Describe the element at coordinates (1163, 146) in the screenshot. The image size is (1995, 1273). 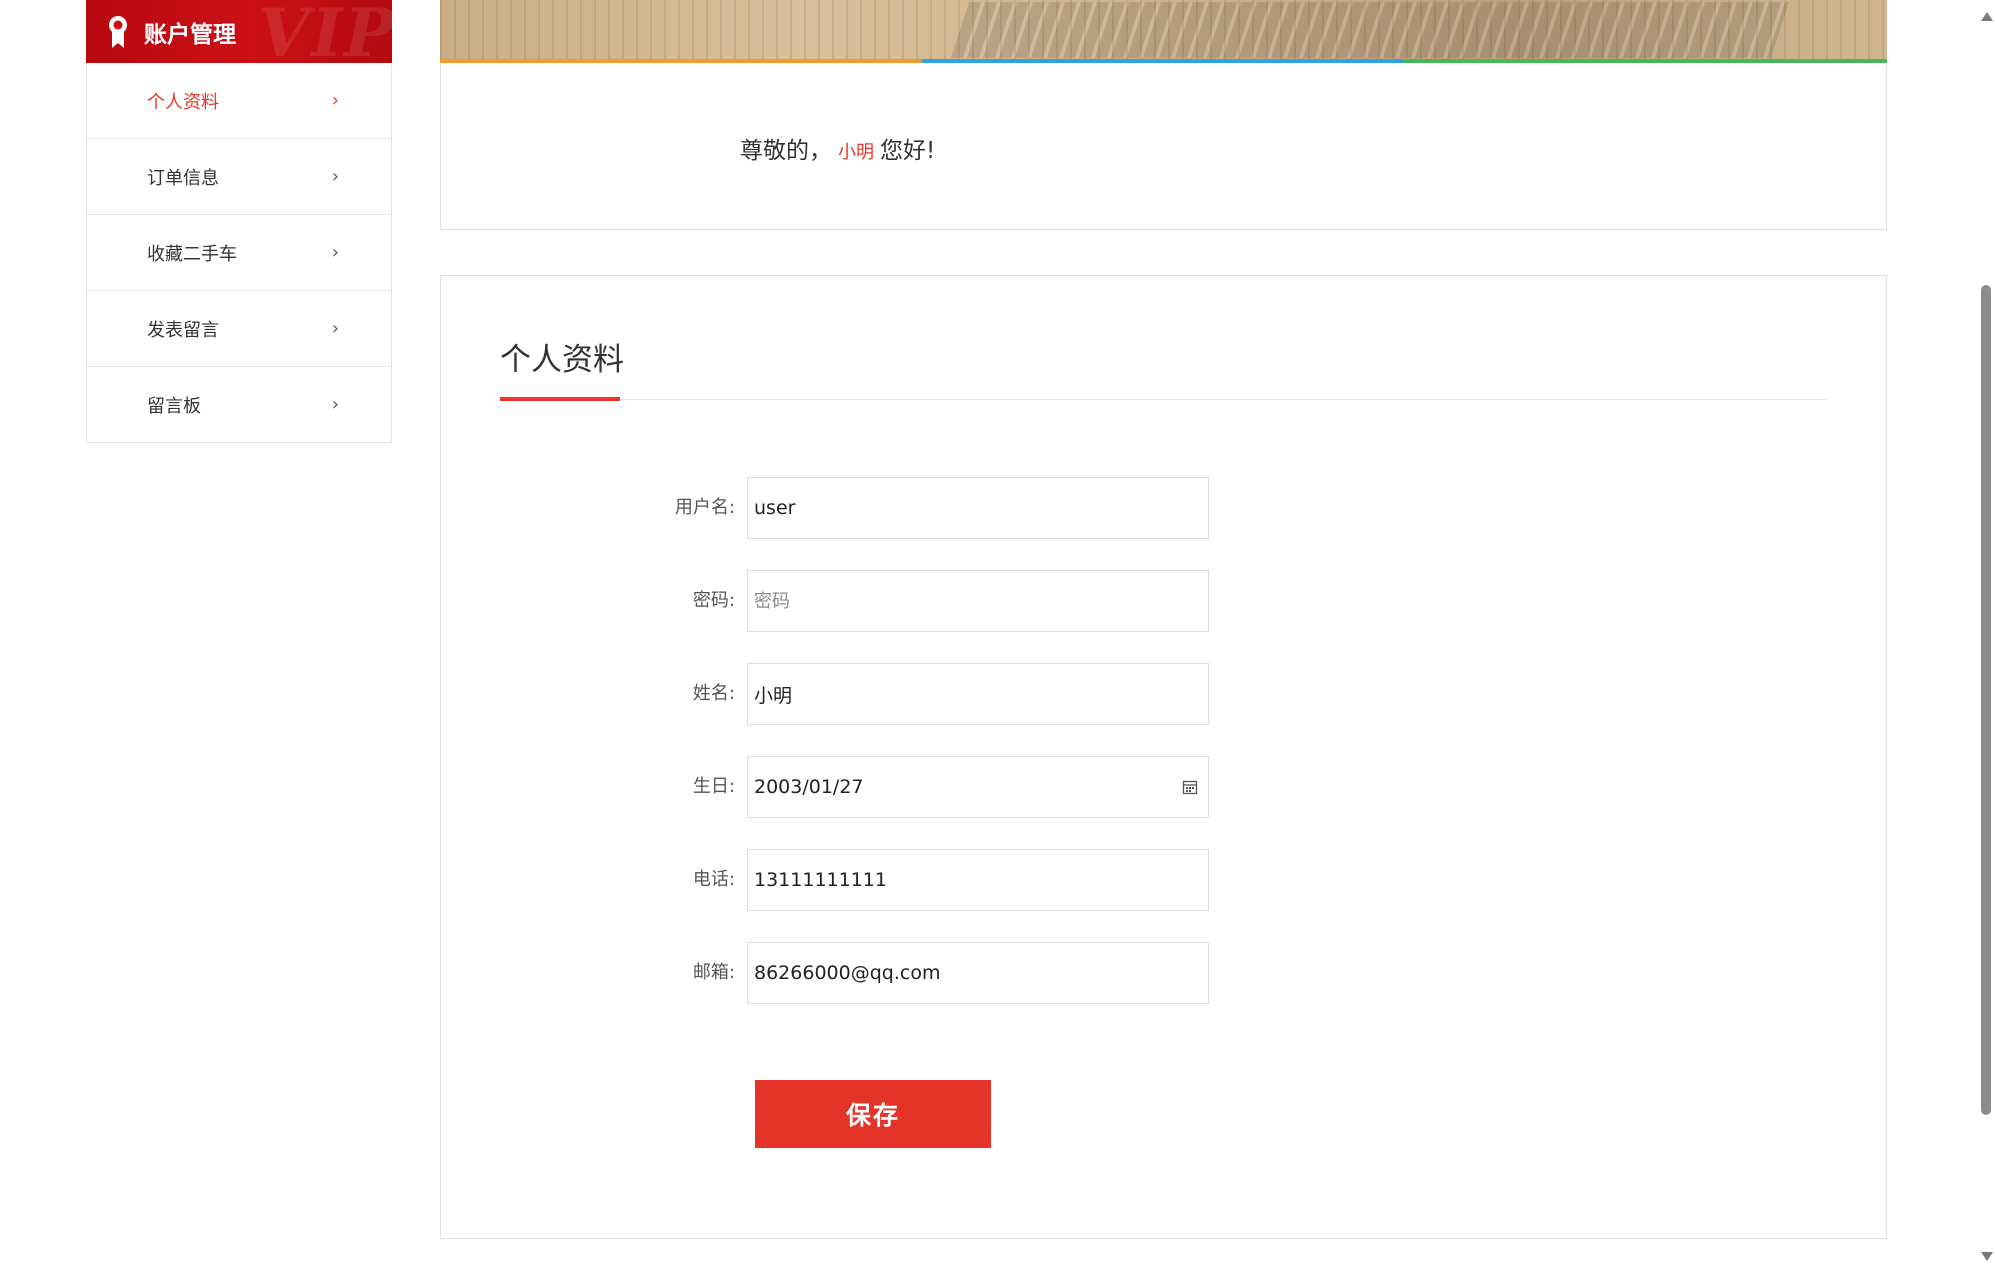
I see `greeting-box: 尊敬的， 小明 您好!` at that location.